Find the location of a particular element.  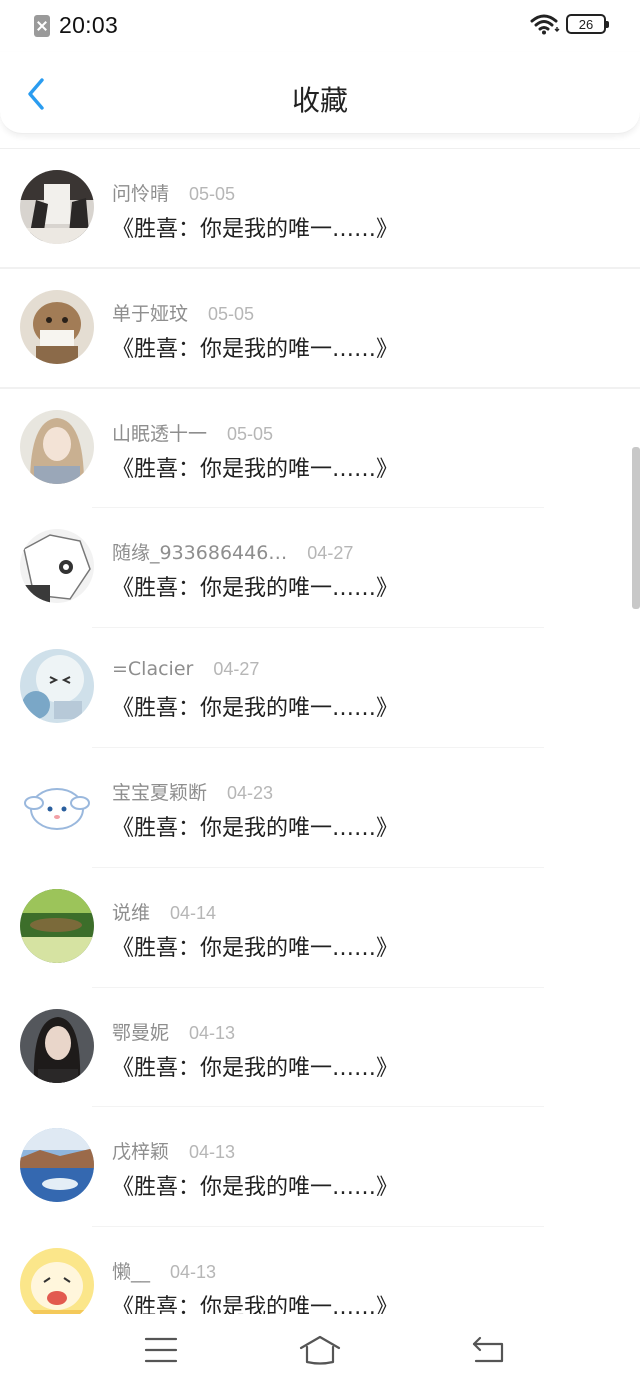

list-item: 说维 04-14 《胜喜：你是我的唯一……》 is located at coordinates (320, 928).